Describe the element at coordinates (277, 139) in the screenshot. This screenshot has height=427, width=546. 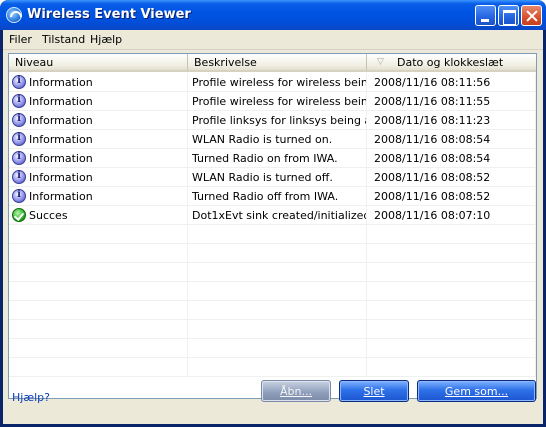
I see `cell-description: WLAN Radio is turned on.` at that location.